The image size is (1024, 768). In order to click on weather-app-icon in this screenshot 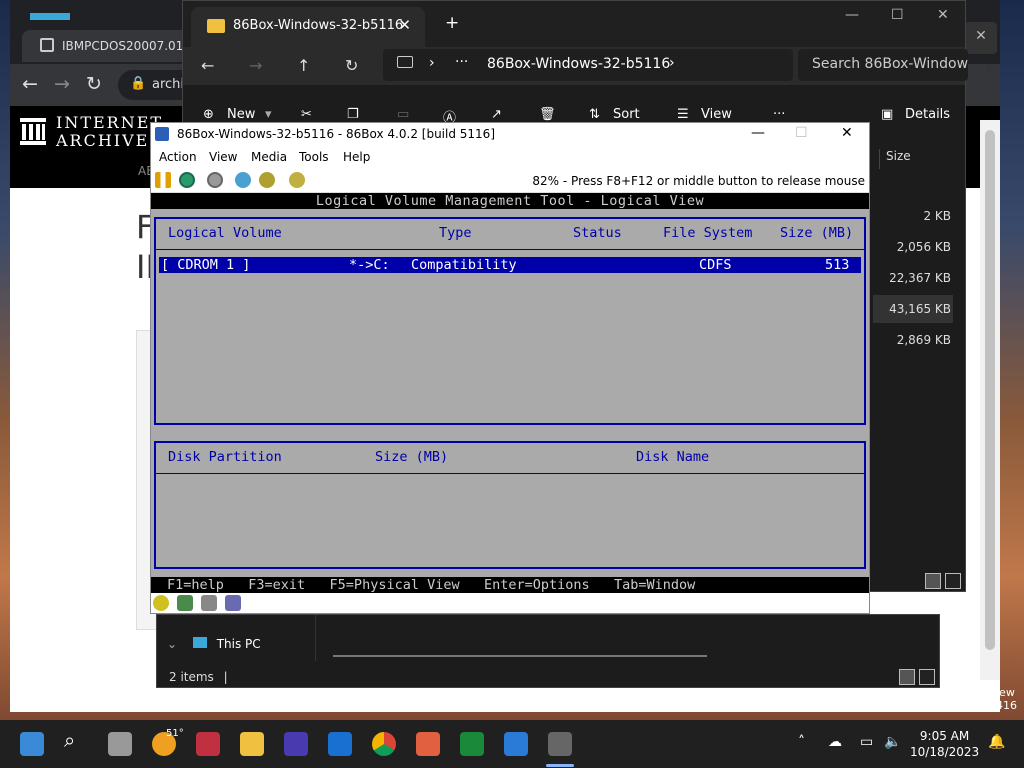, I will do `click(516, 744)`.